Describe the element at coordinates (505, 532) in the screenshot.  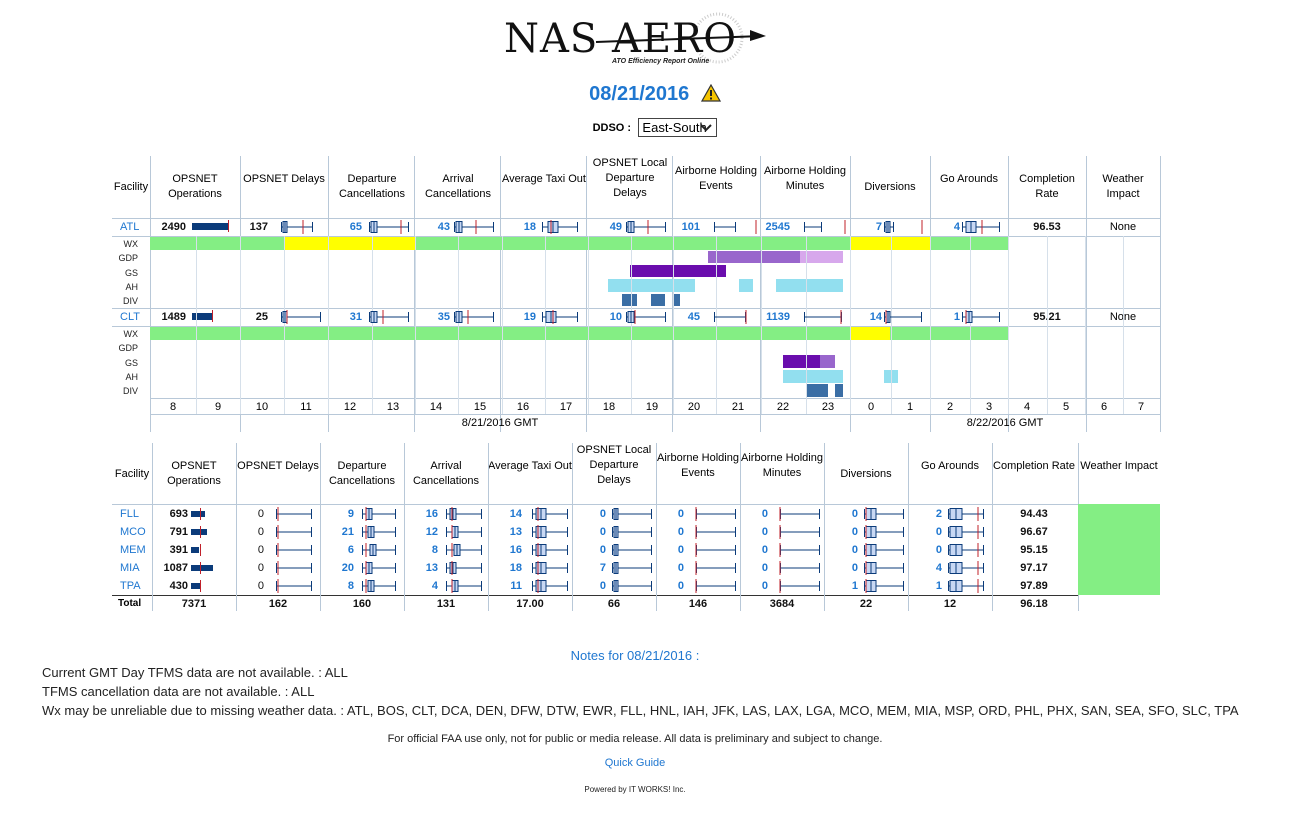
I see `mco-taxi-out: 13` at that location.